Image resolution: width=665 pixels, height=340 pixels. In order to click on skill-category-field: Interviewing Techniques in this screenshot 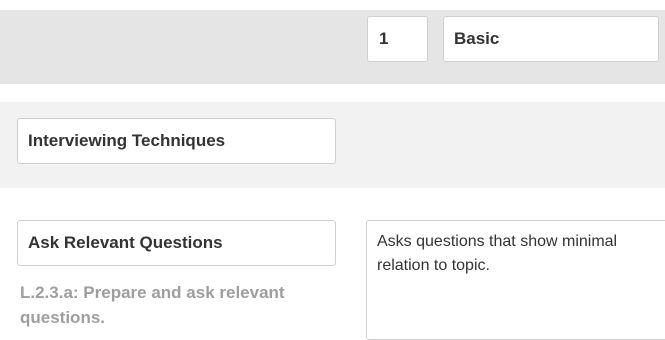, I will do `click(176, 141)`.